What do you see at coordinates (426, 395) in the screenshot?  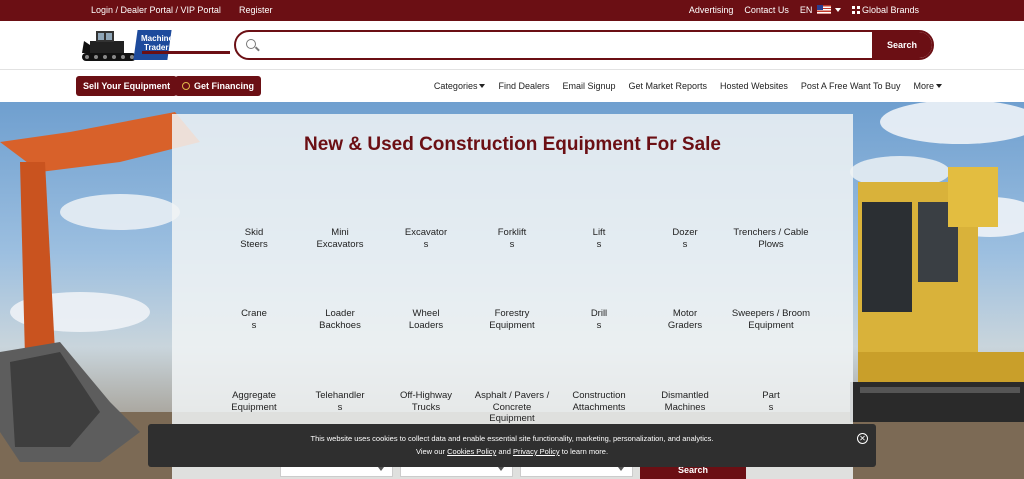 I see `category-label-line: Off-Highway` at bounding box center [426, 395].